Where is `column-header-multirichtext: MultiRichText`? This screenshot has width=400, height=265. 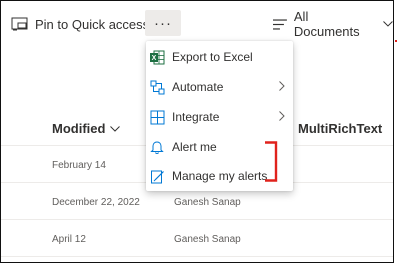
column-header-multirichtext: MultiRichText is located at coordinates (340, 128).